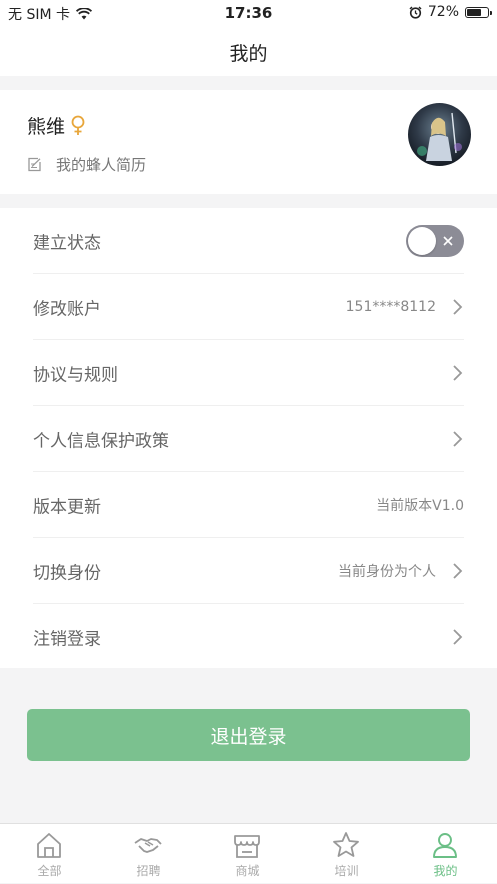 The width and height of the screenshot is (497, 884). What do you see at coordinates (346, 871) in the screenshot?
I see `tab-label: 培训` at bounding box center [346, 871].